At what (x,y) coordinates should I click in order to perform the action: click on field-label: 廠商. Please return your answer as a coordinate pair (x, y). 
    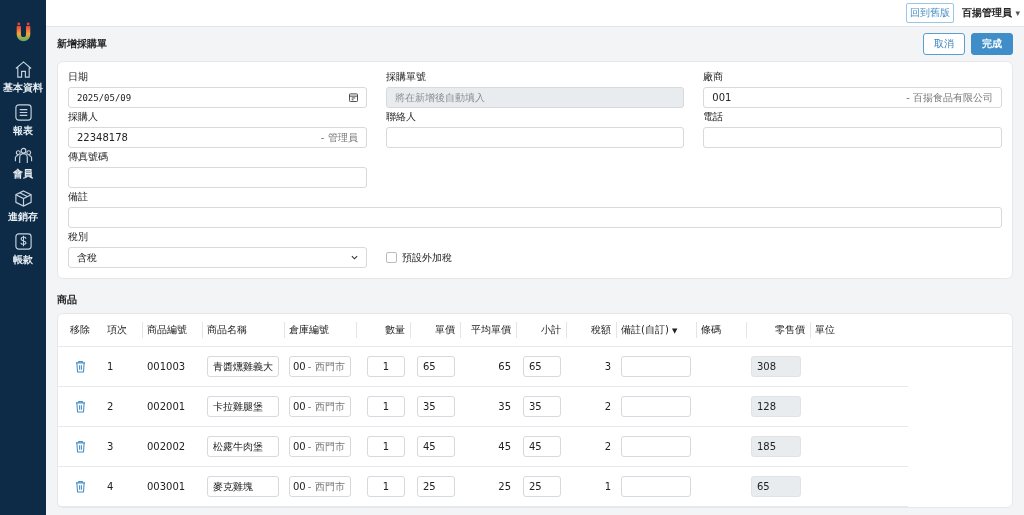
    Looking at the image, I should click on (714, 77).